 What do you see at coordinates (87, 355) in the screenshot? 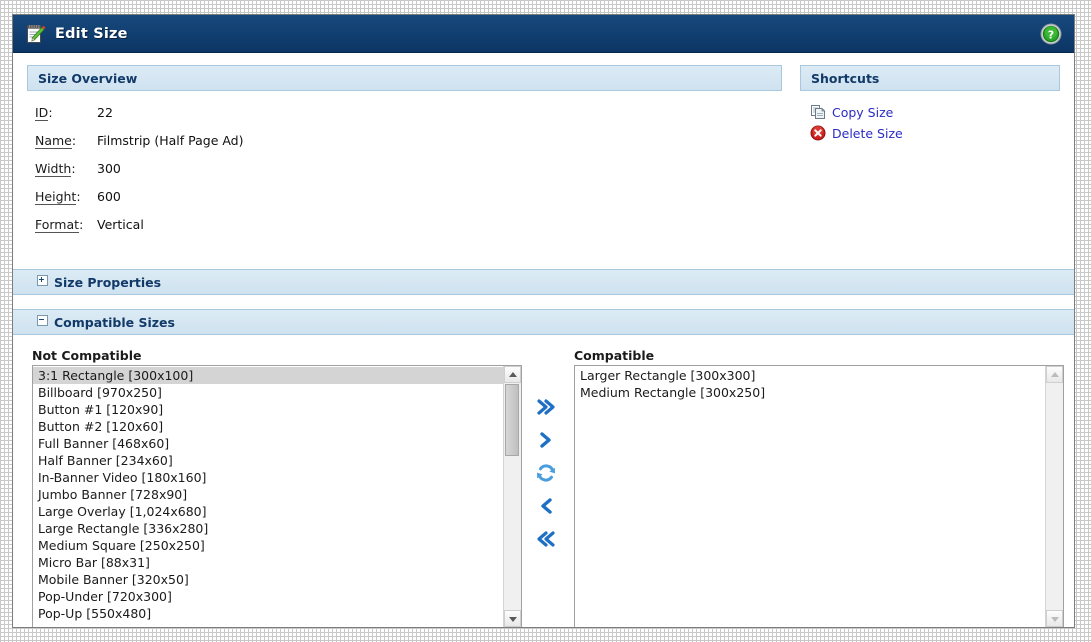
I see `not-compatible-label: Not Compatible` at bounding box center [87, 355].